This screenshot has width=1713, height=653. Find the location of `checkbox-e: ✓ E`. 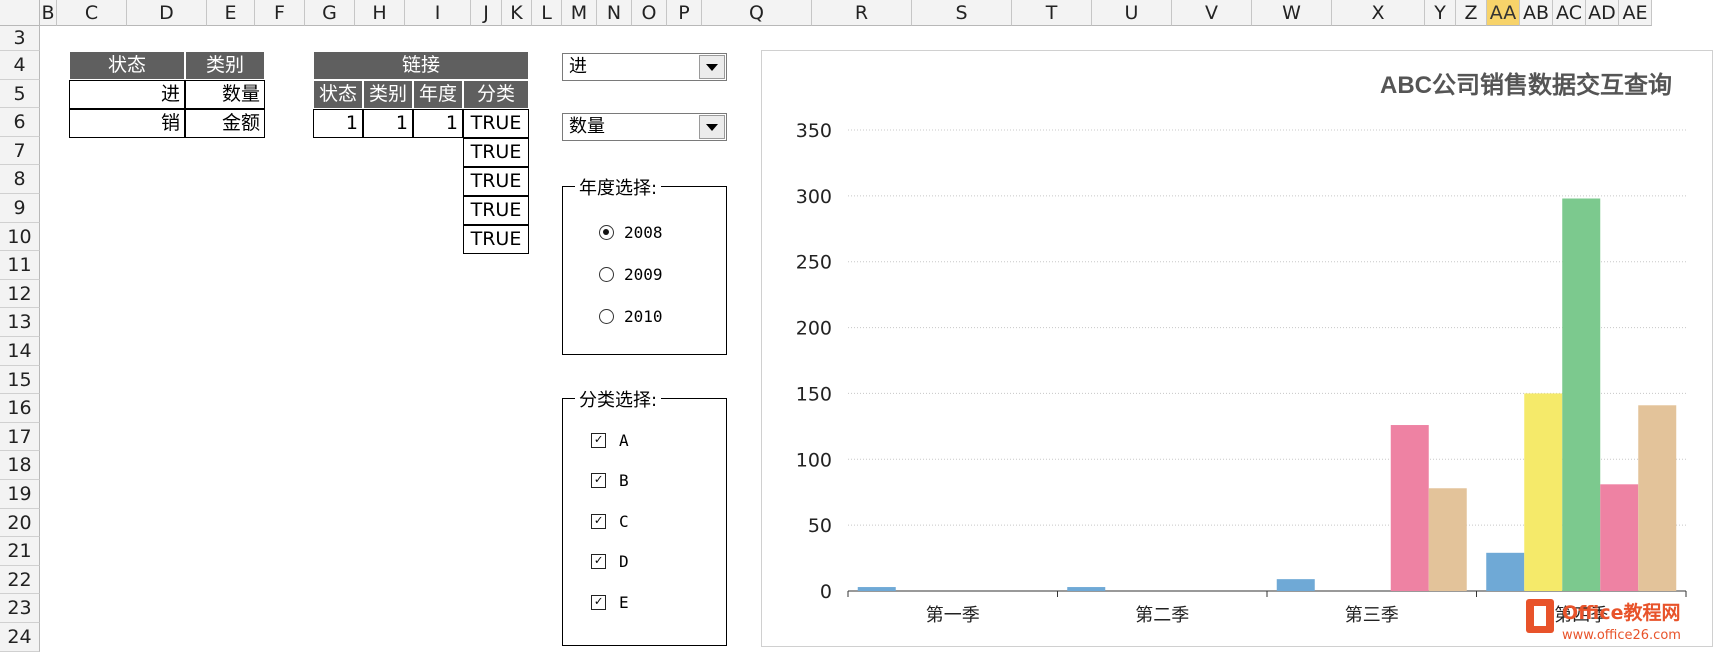

checkbox-e: ✓ E is located at coordinates (610, 602).